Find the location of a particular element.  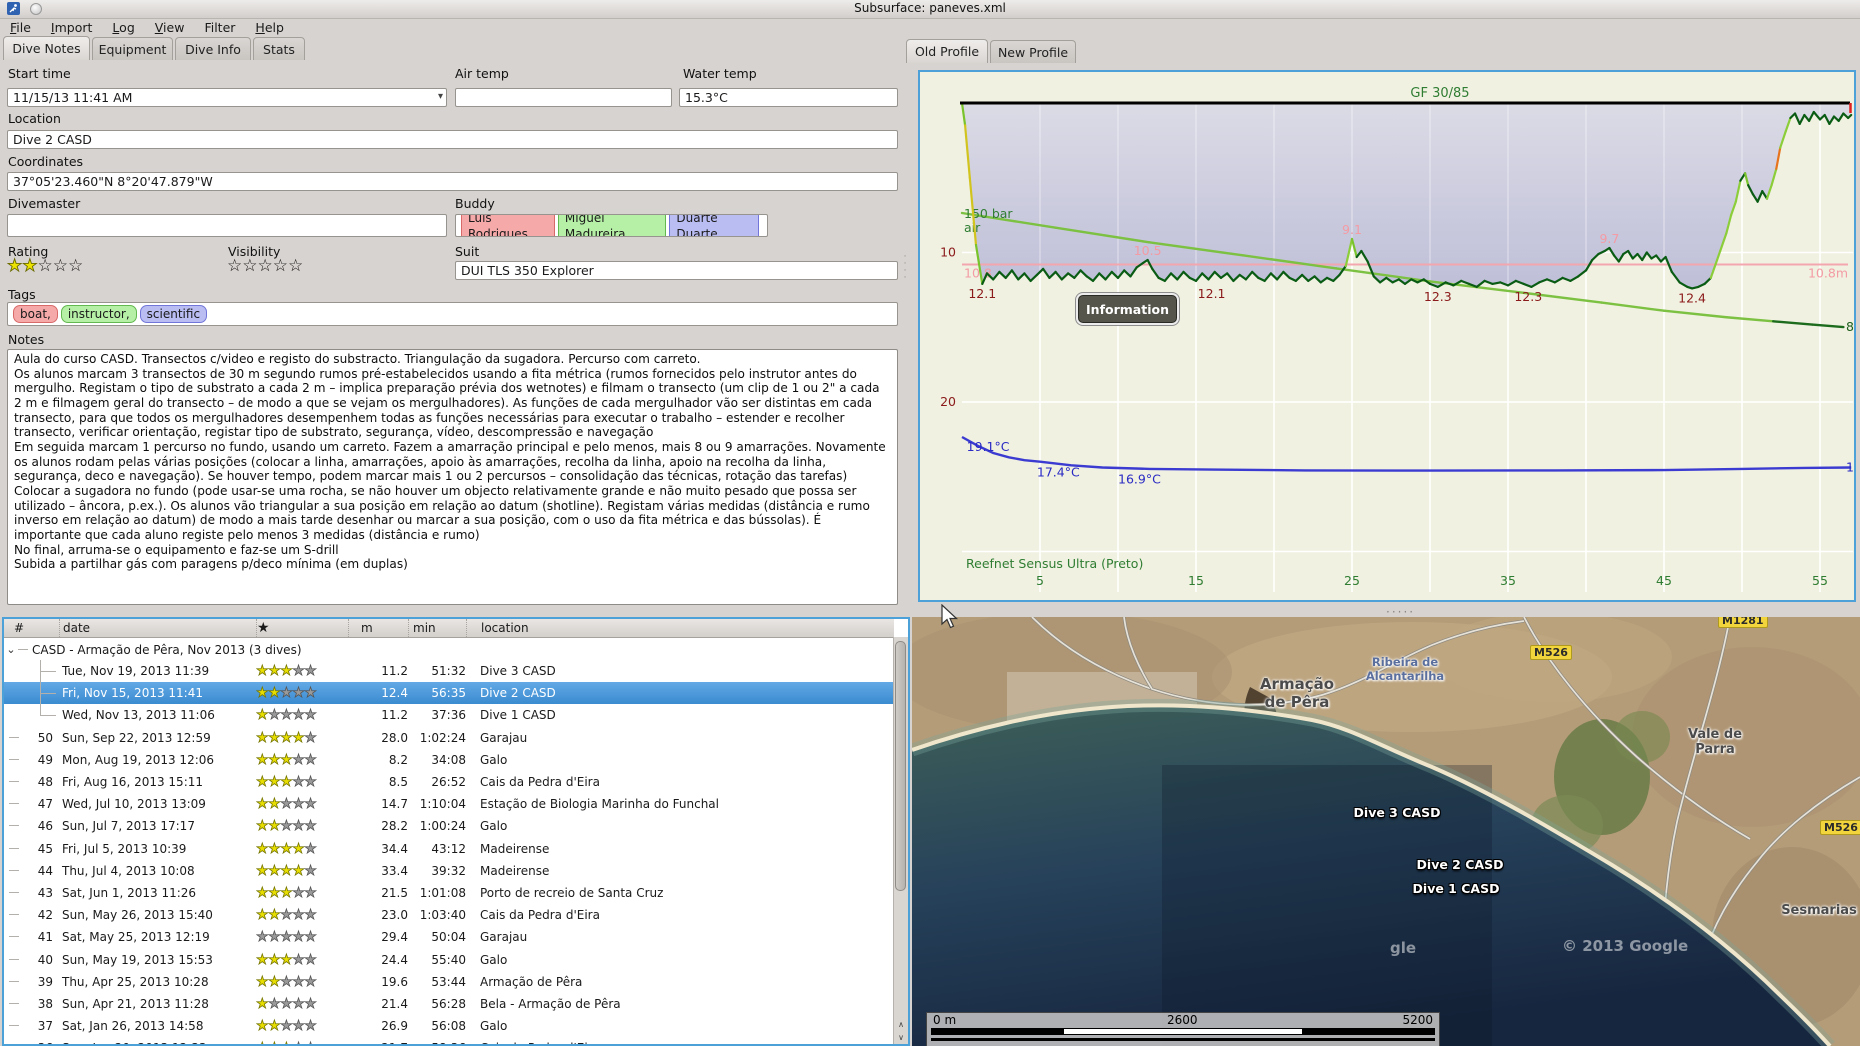

chip: boat, is located at coordinates (35, 314).